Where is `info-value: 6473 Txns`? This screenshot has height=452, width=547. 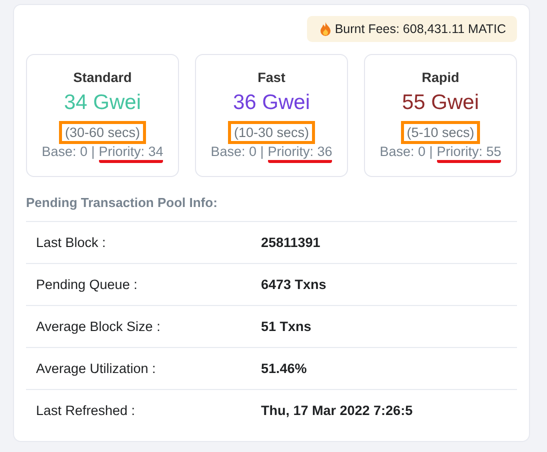
info-value: 6473 Txns is located at coordinates (293, 284).